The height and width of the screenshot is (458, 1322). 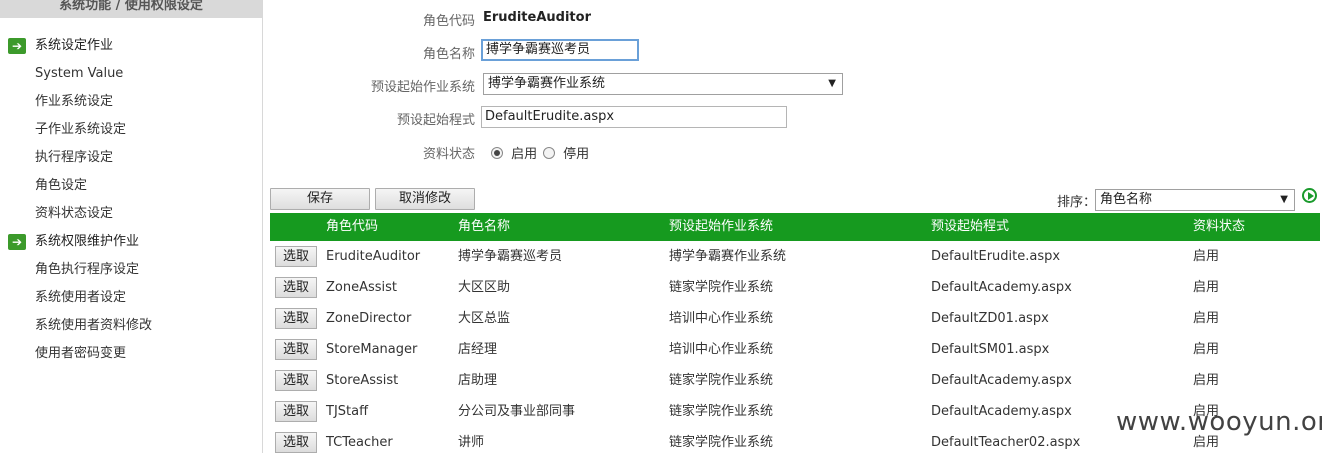 What do you see at coordinates (131, 298) in the screenshot?
I see `sidebar-item-user-settings: 系统使用者设定` at bounding box center [131, 298].